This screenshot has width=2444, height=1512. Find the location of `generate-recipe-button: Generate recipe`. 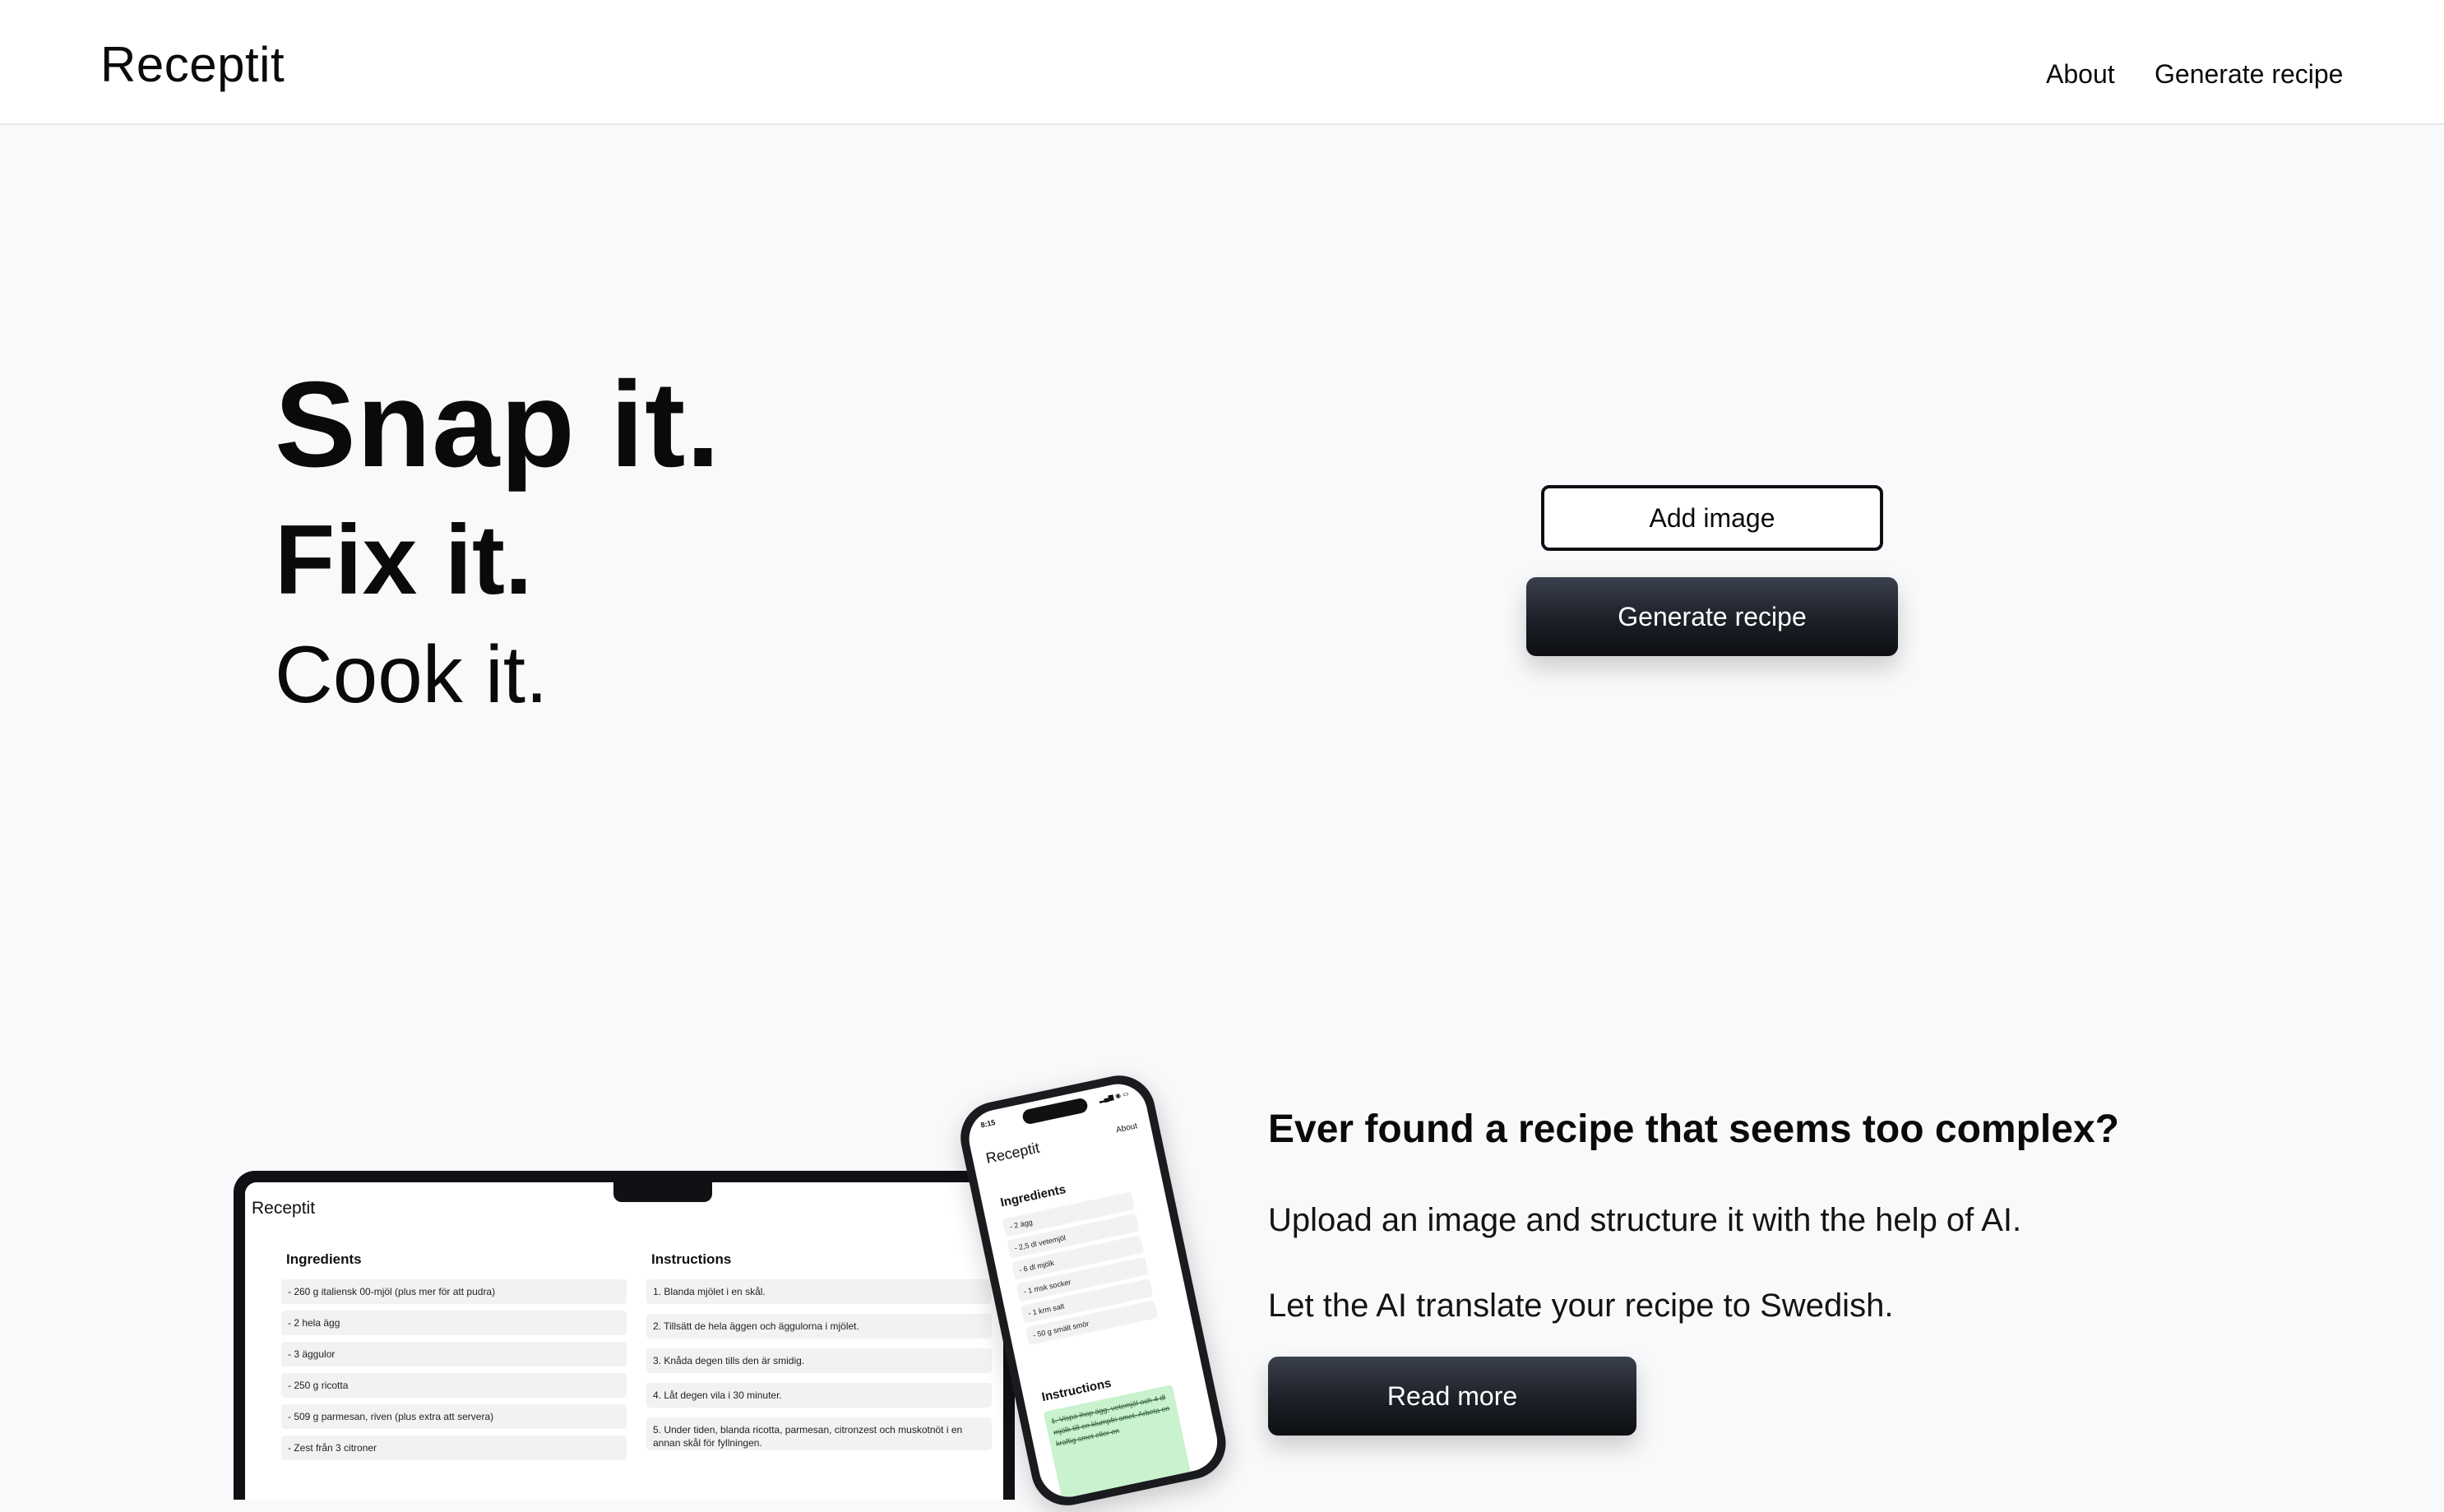

generate-recipe-button: Generate recipe is located at coordinates (1712, 616).